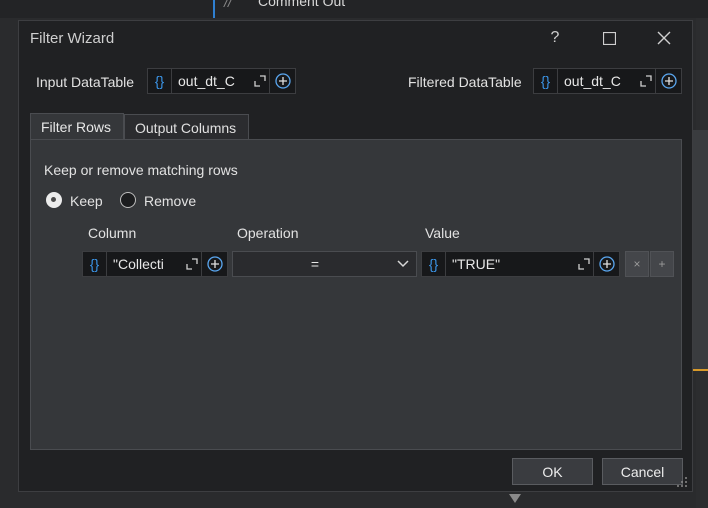  What do you see at coordinates (54, 200) in the screenshot?
I see `keep-radio` at bounding box center [54, 200].